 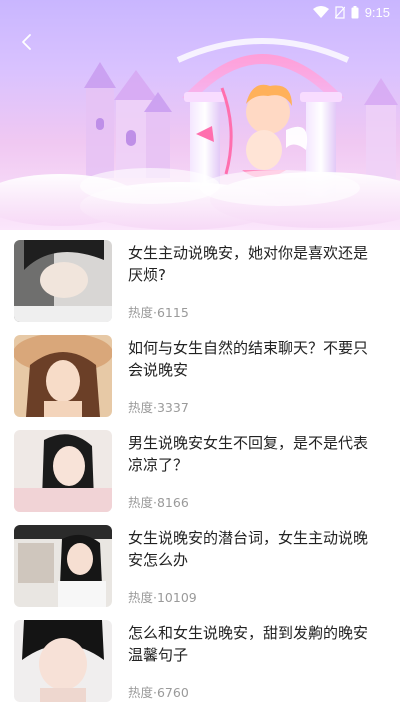 I want to click on article-title: 怎么和女生说晚安，甜到发齁的晚安温馨句子, so click(x=248, y=644).